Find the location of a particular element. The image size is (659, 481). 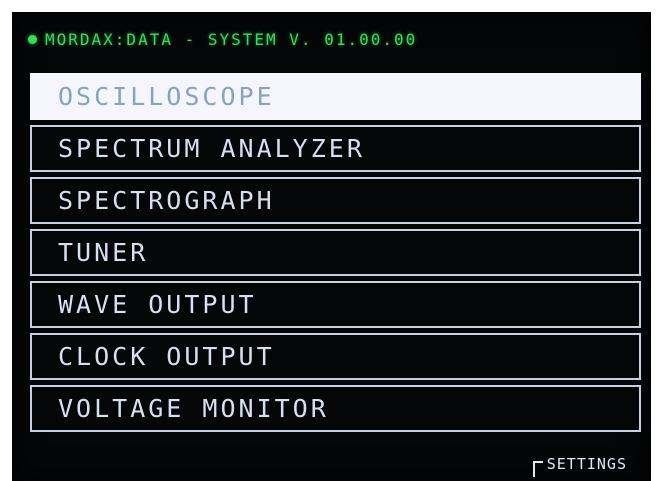

menu-item-oscilloscope: OSCILLOSCOPE is located at coordinates (335, 96).